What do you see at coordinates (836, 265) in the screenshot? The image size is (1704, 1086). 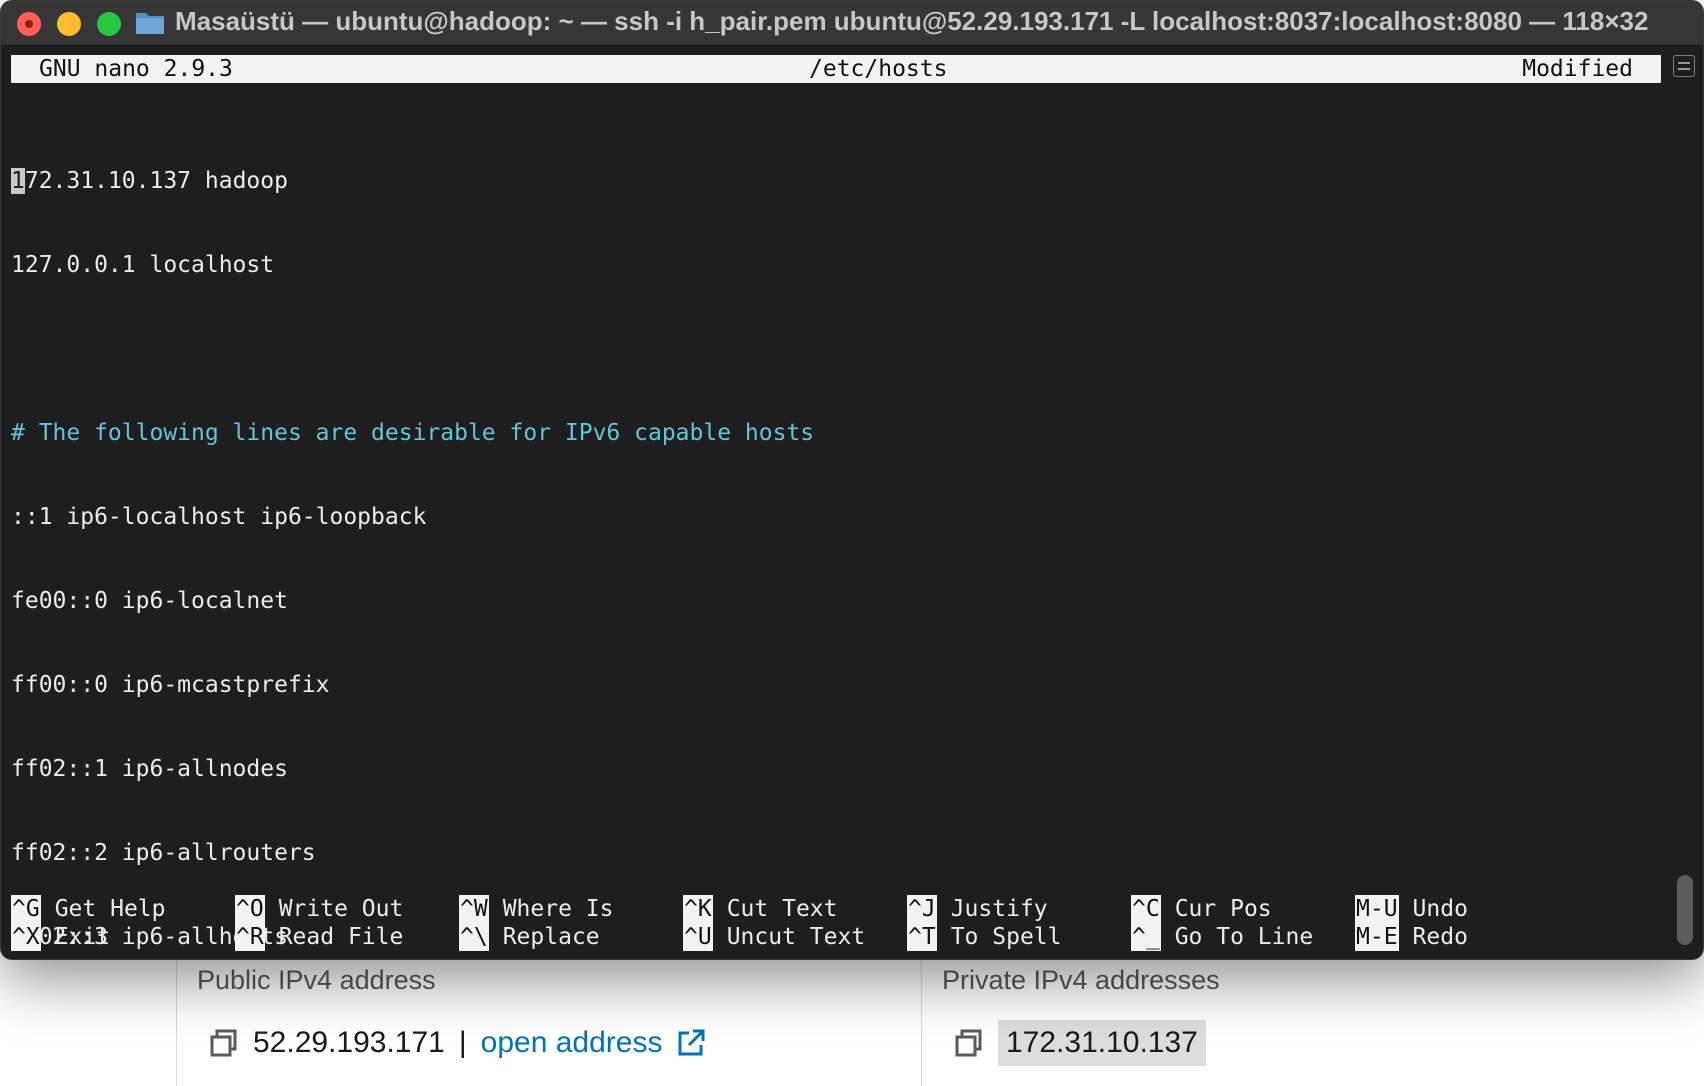 I see `editor-line: 127.0.0.1 localhost` at bounding box center [836, 265].